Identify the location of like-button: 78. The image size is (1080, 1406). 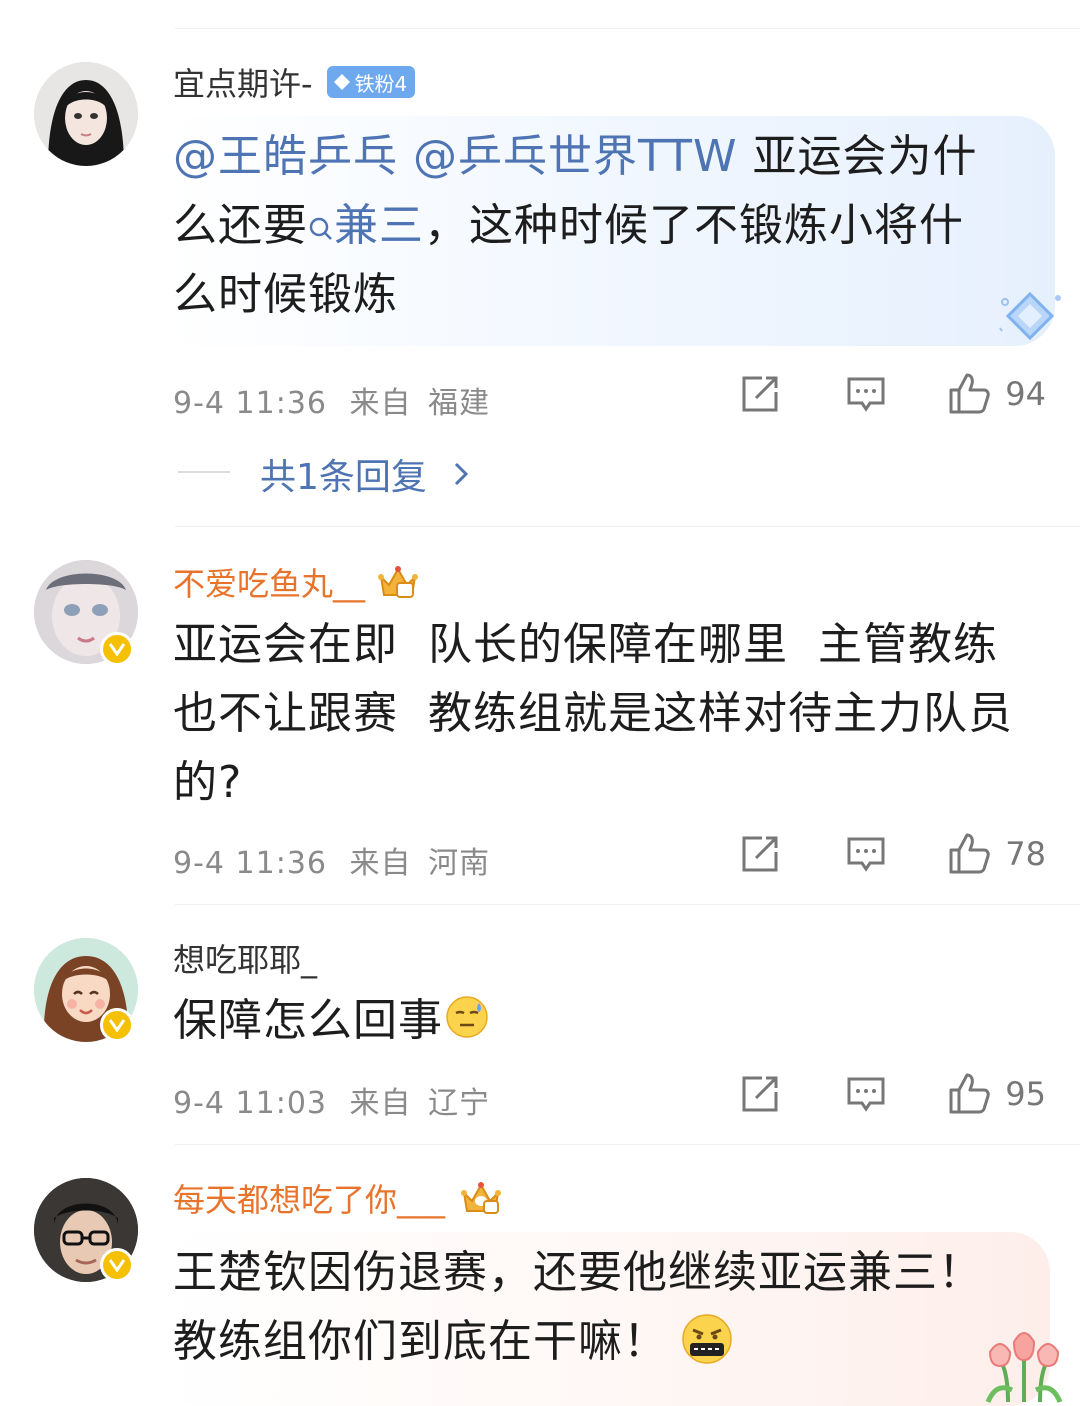
(996, 854).